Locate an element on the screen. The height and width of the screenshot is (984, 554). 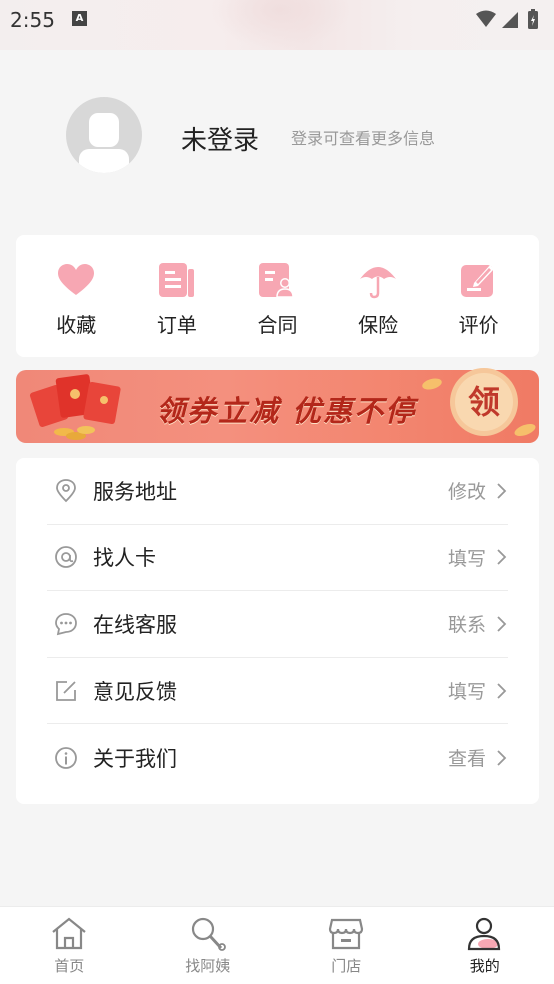
menu-item-action: 查看 is located at coordinates (466, 759).